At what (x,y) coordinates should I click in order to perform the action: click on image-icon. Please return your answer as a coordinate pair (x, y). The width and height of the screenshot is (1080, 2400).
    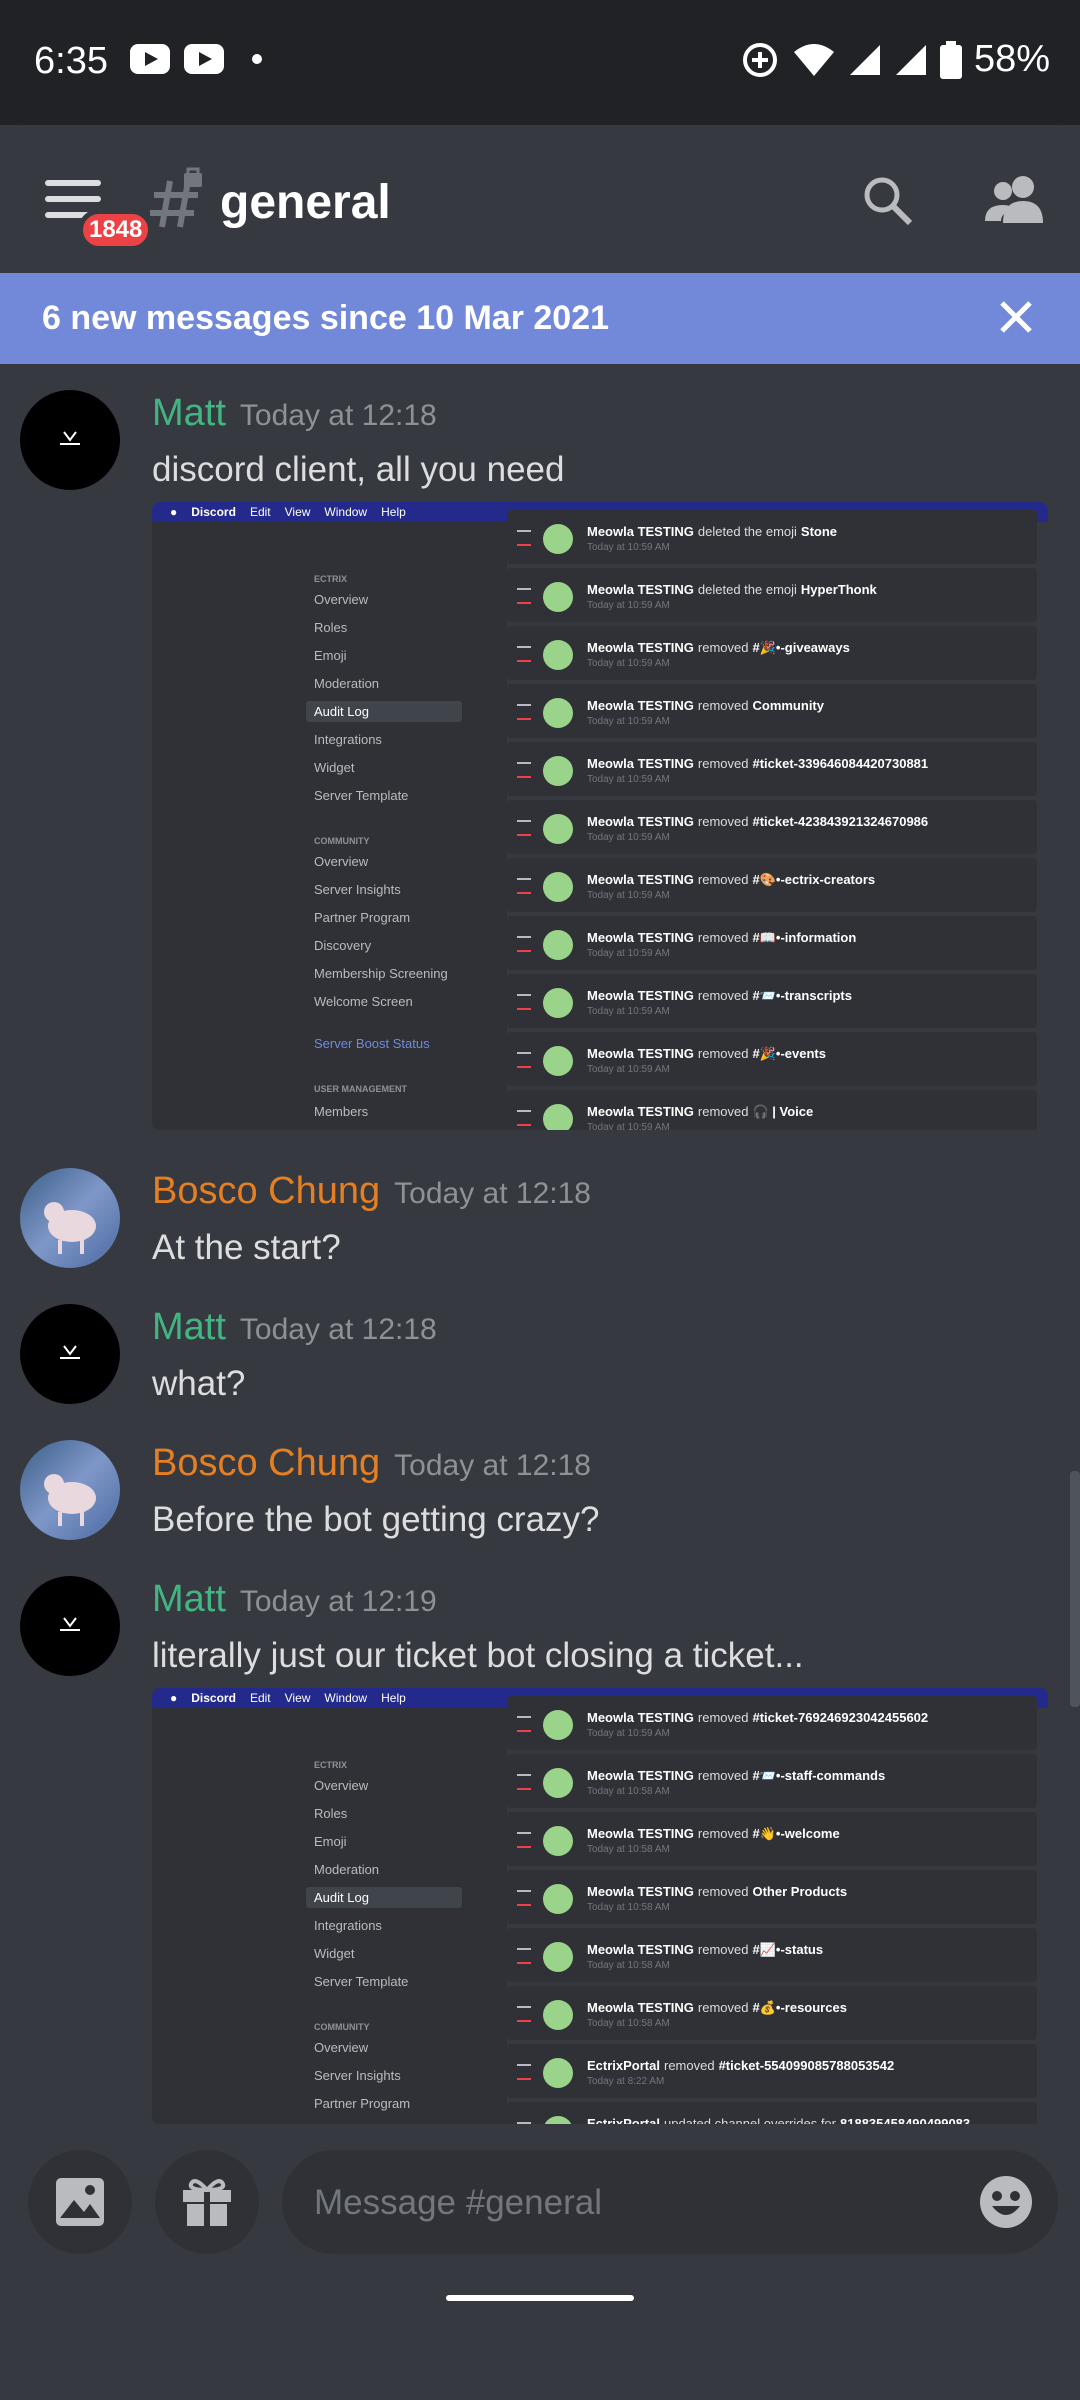
    Looking at the image, I should click on (80, 2202).